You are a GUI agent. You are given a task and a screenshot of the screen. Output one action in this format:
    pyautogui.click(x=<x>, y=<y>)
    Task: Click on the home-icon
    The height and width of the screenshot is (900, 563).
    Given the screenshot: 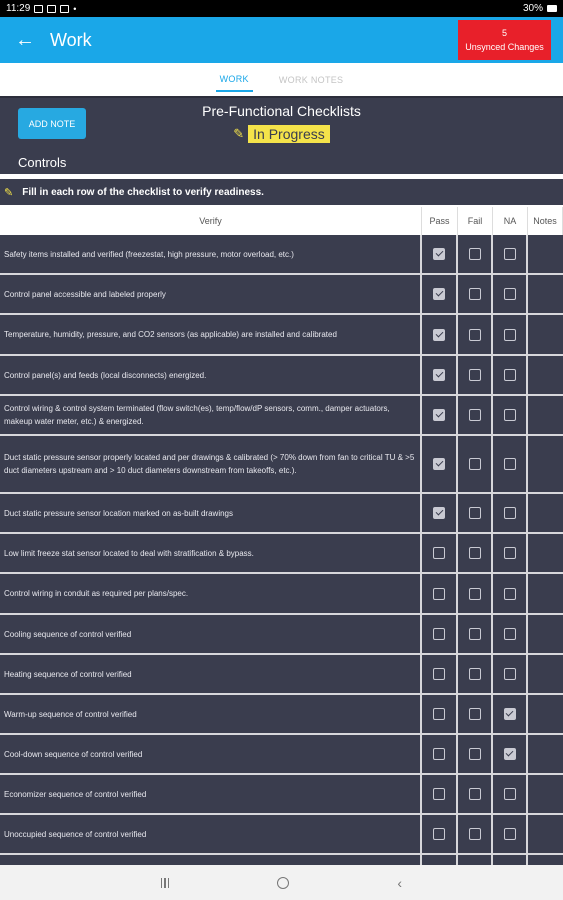 What is the action you would take?
    pyautogui.click(x=283, y=882)
    